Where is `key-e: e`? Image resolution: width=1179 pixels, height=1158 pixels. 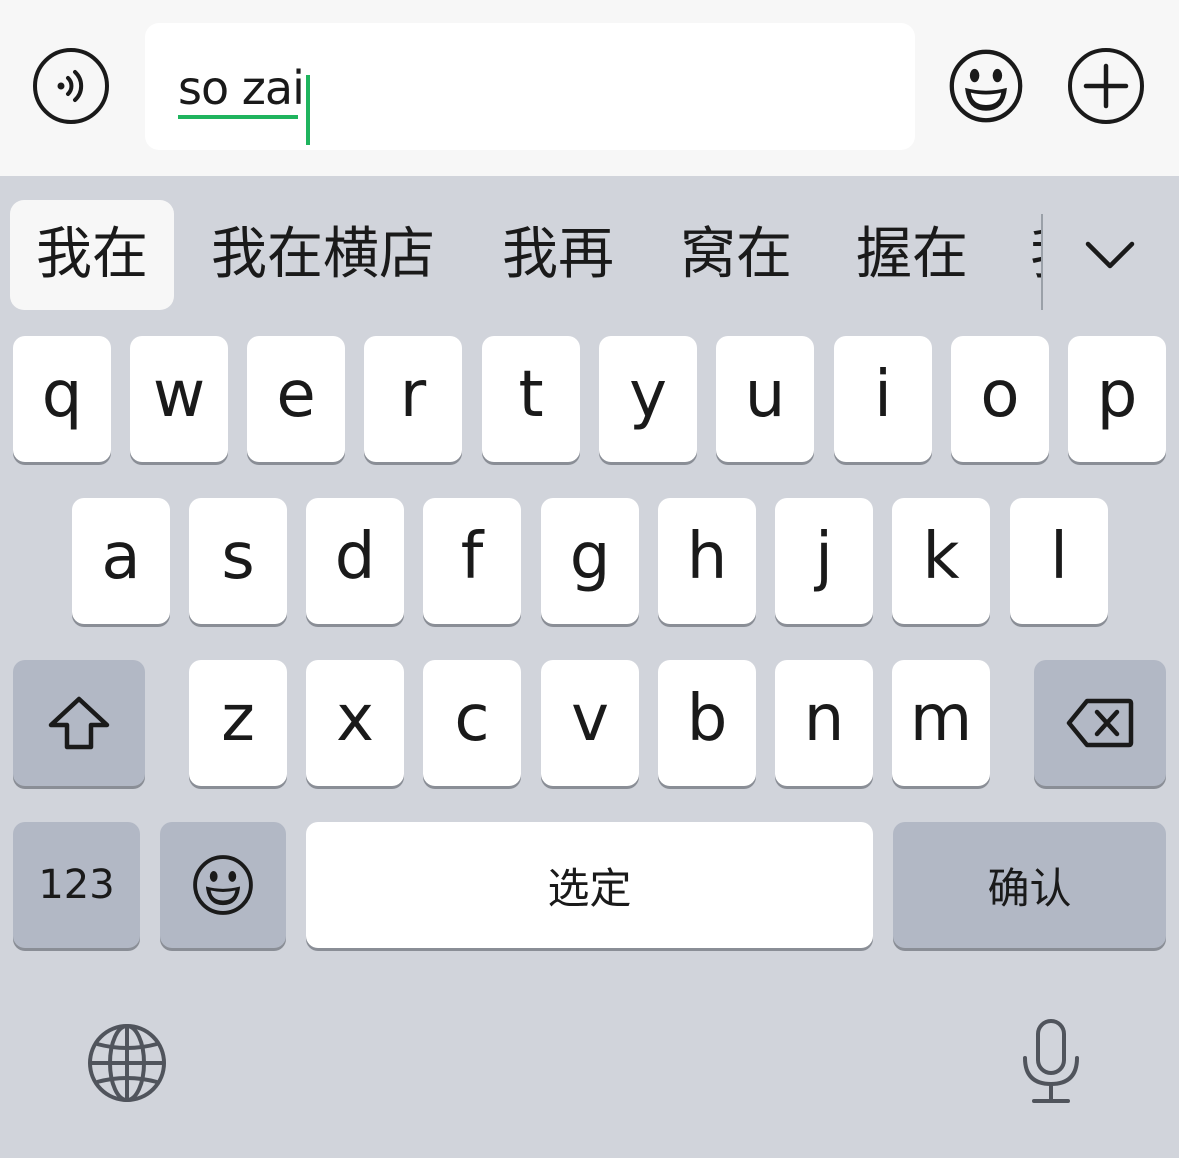 key-e: e is located at coordinates (296, 399).